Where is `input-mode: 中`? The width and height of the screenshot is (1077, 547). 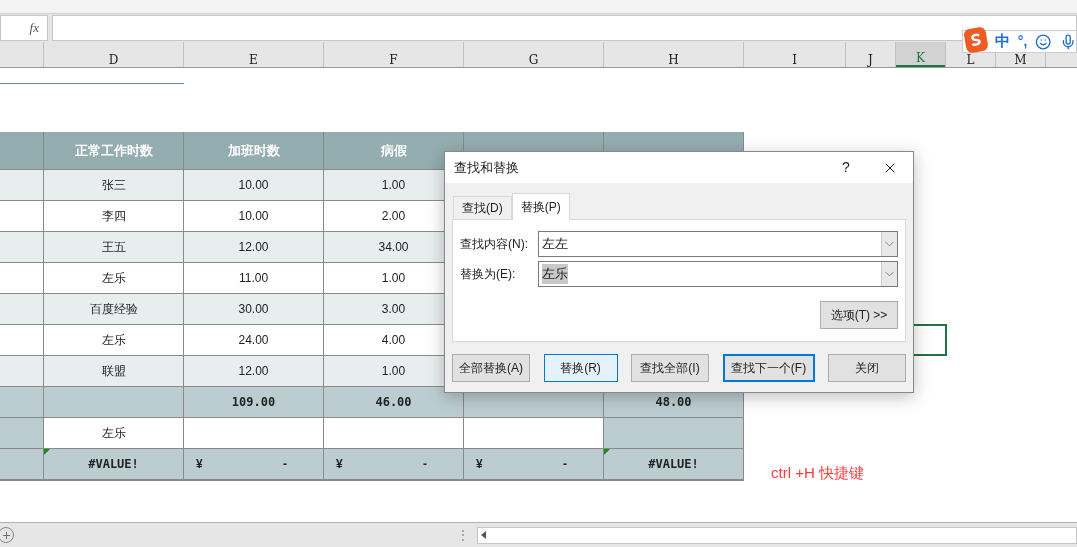
input-mode: 中 is located at coordinates (1002, 41).